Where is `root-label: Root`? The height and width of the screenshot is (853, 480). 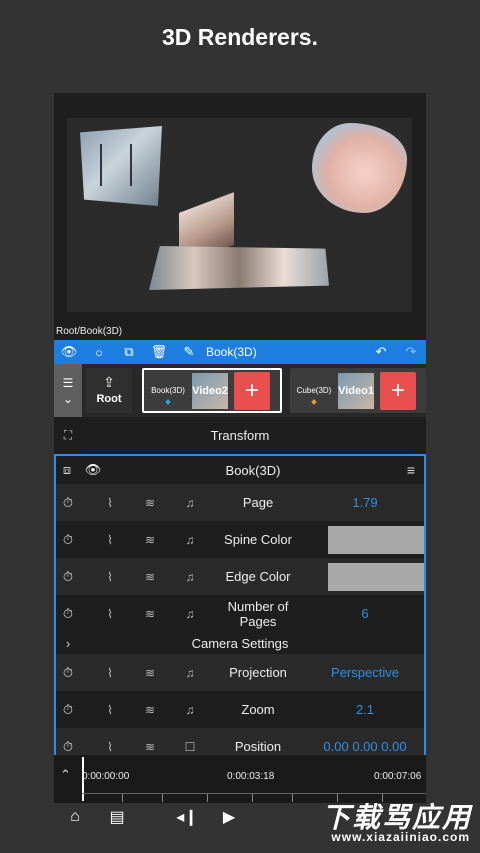 root-label: Root is located at coordinates (109, 399).